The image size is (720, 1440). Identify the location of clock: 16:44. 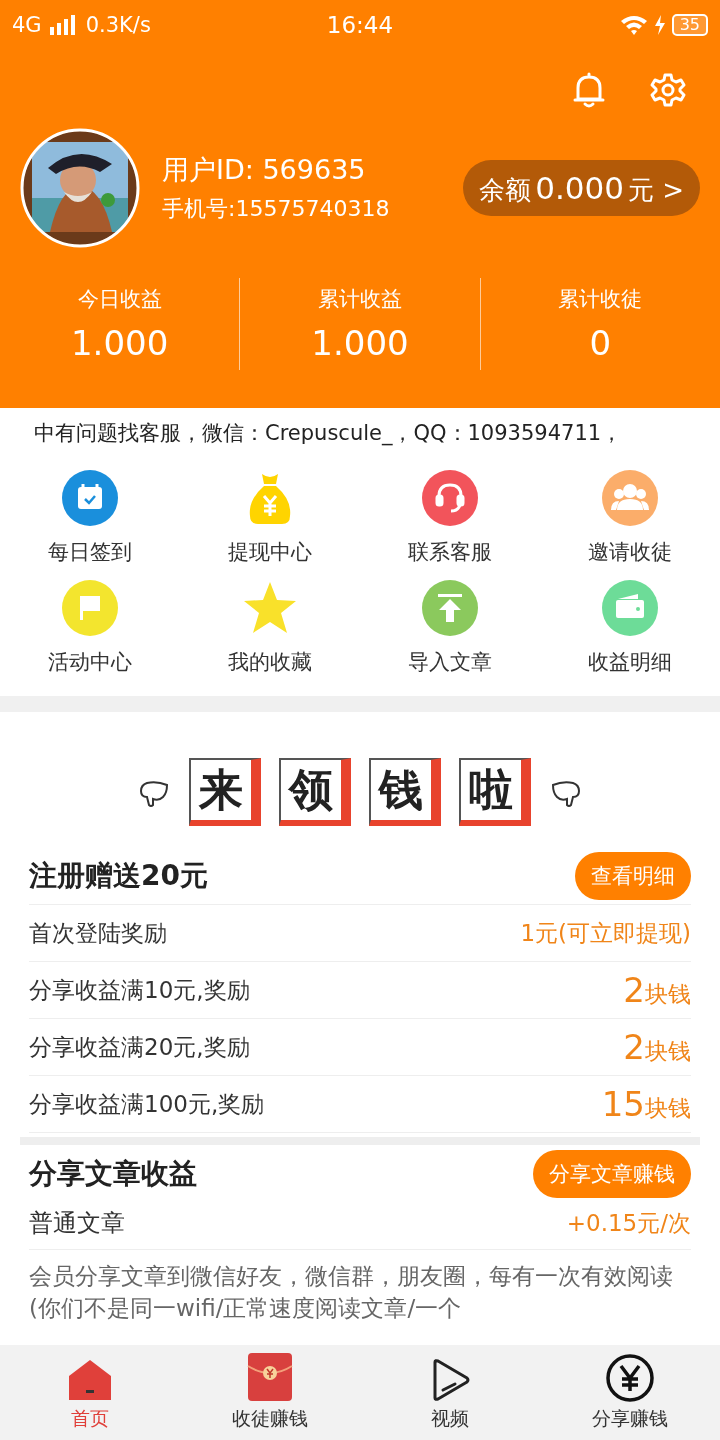
(360, 25).